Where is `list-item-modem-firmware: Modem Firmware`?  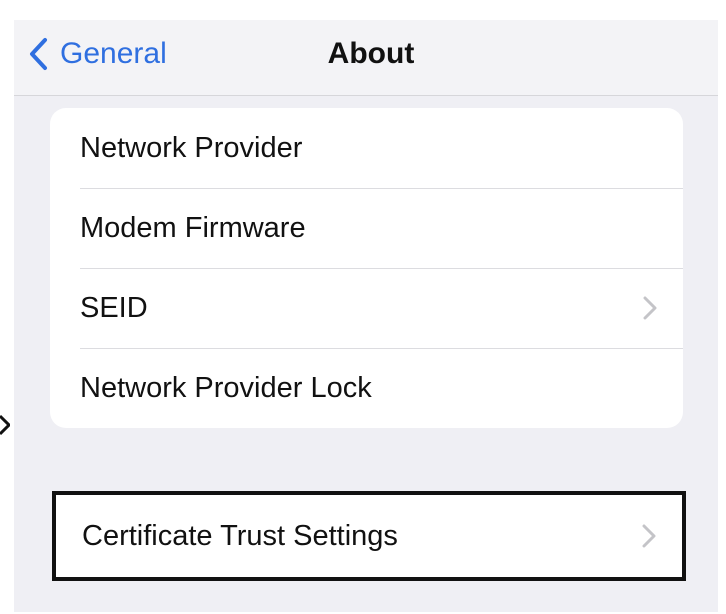
list-item-modem-firmware: Modem Firmware is located at coordinates (366, 228).